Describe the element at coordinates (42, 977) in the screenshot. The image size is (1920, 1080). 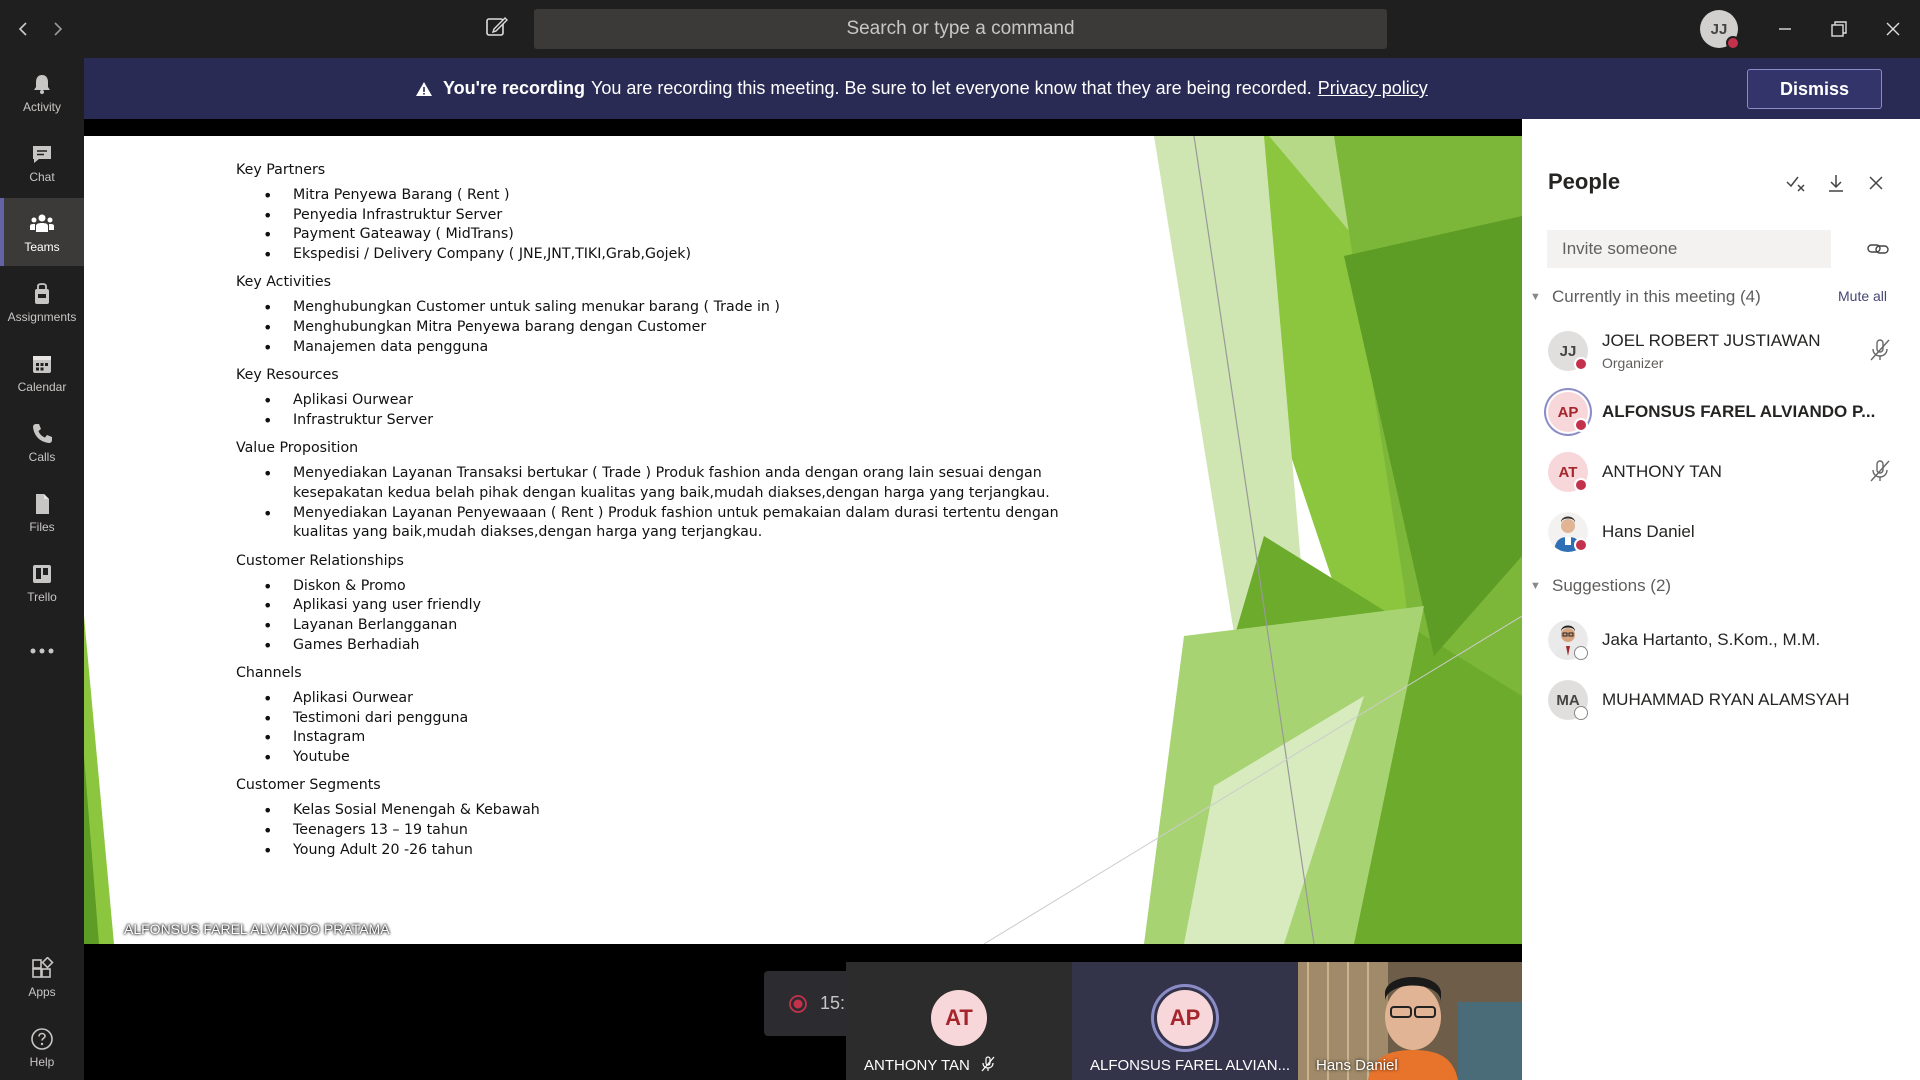
I see `rail-item-apps: Apps` at that location.